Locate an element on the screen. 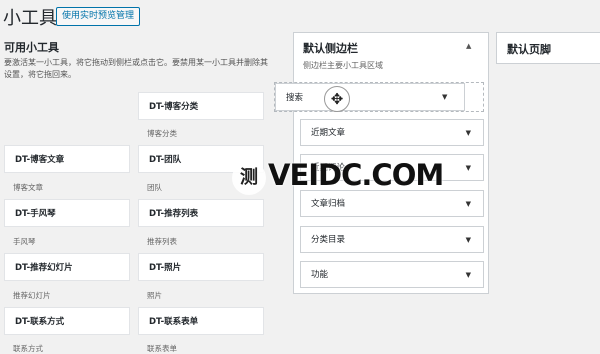  sidebar-widget-recent-posts: 近期文章 ▼ is located at coordinates (392, 132).